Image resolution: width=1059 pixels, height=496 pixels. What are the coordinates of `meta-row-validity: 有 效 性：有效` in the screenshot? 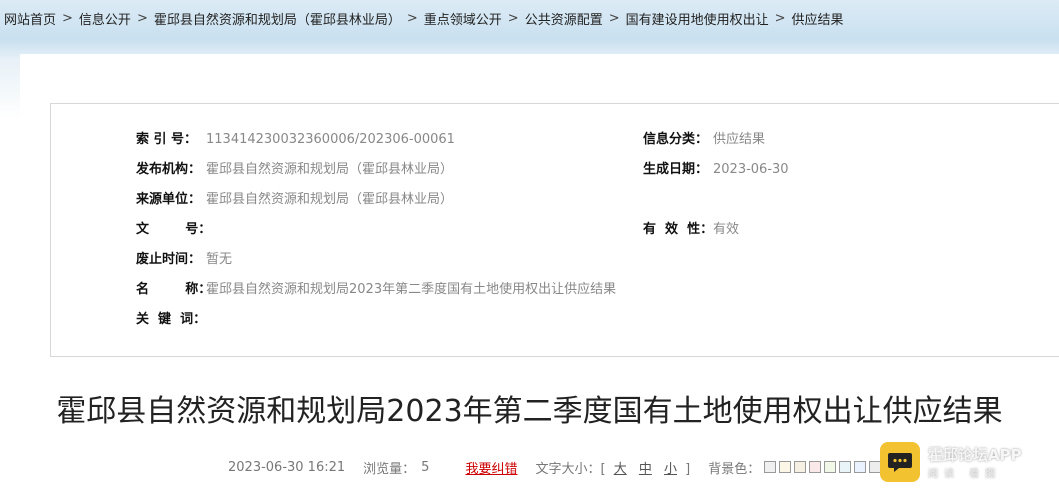 It's located at (691, 230).